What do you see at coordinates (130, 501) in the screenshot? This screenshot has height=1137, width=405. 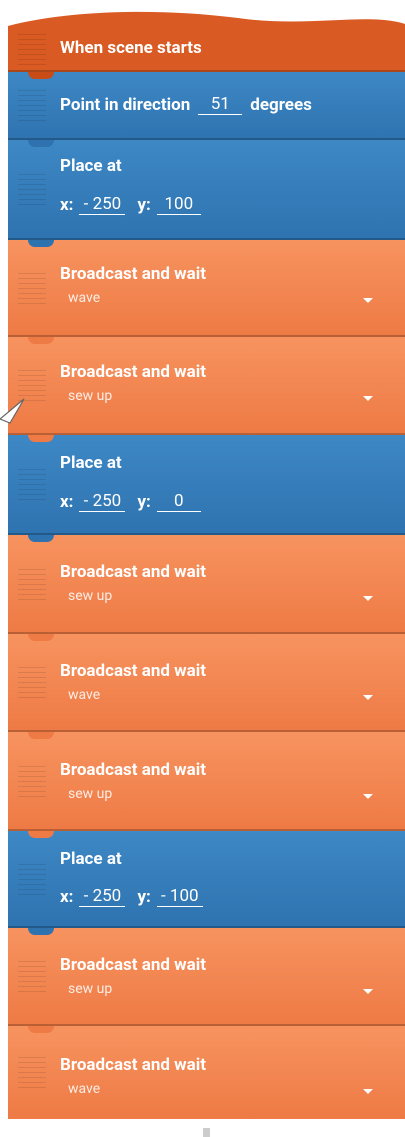 I see `coordinate-row: x: - 250 y: 0` at bounding box center [130, 501].